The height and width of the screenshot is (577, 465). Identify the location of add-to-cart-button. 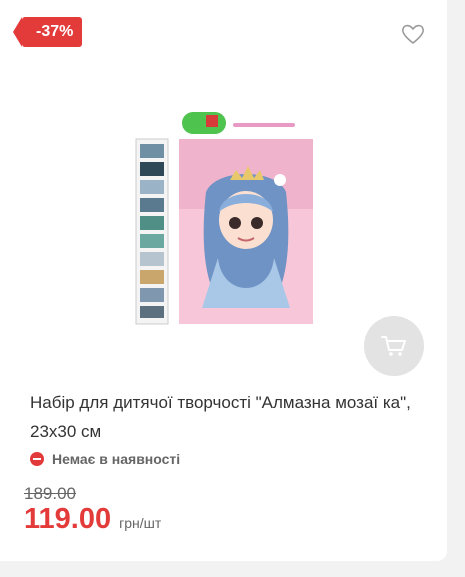
(394, 346).